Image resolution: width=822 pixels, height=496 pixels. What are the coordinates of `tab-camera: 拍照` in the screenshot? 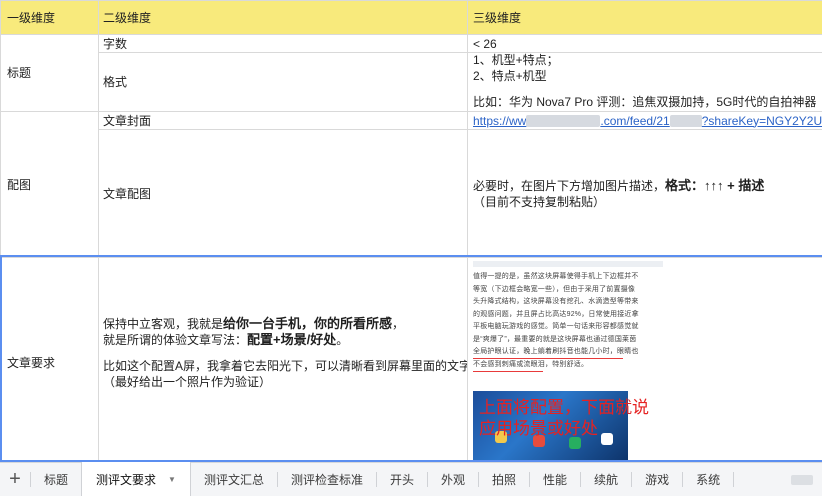 It's located at (504, 479).